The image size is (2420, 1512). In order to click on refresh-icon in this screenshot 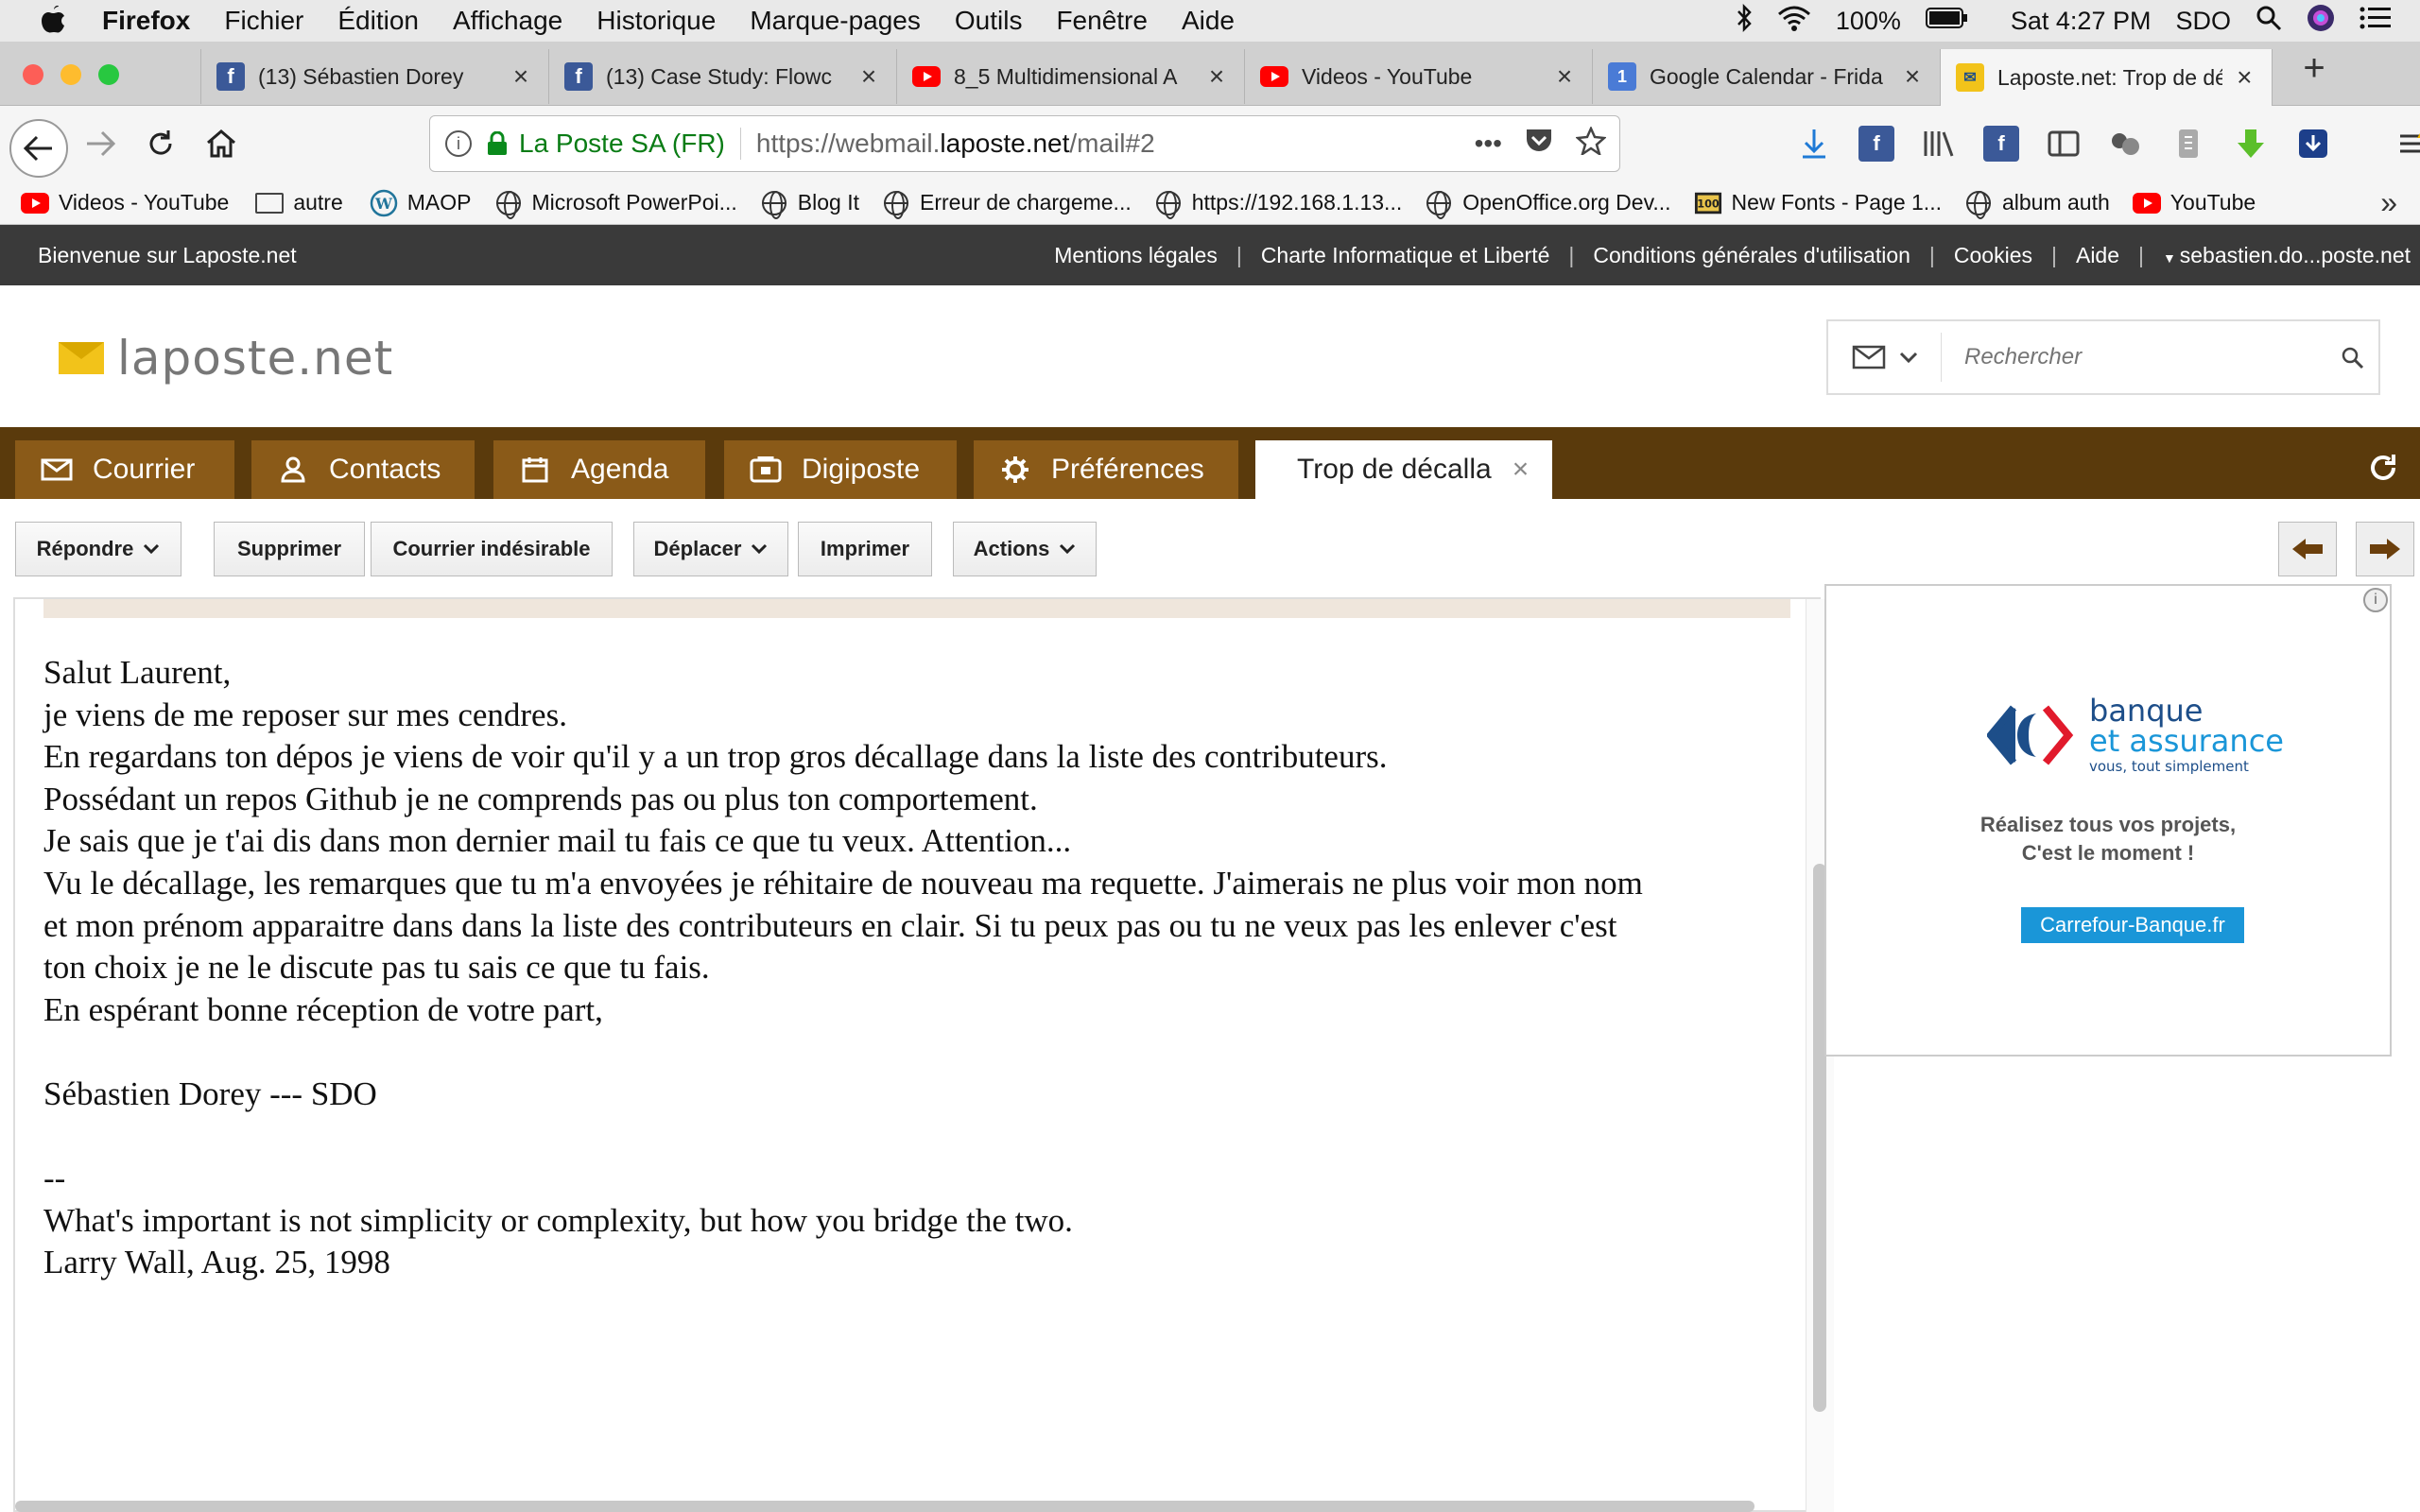, I will do `click(2383, 470)`.